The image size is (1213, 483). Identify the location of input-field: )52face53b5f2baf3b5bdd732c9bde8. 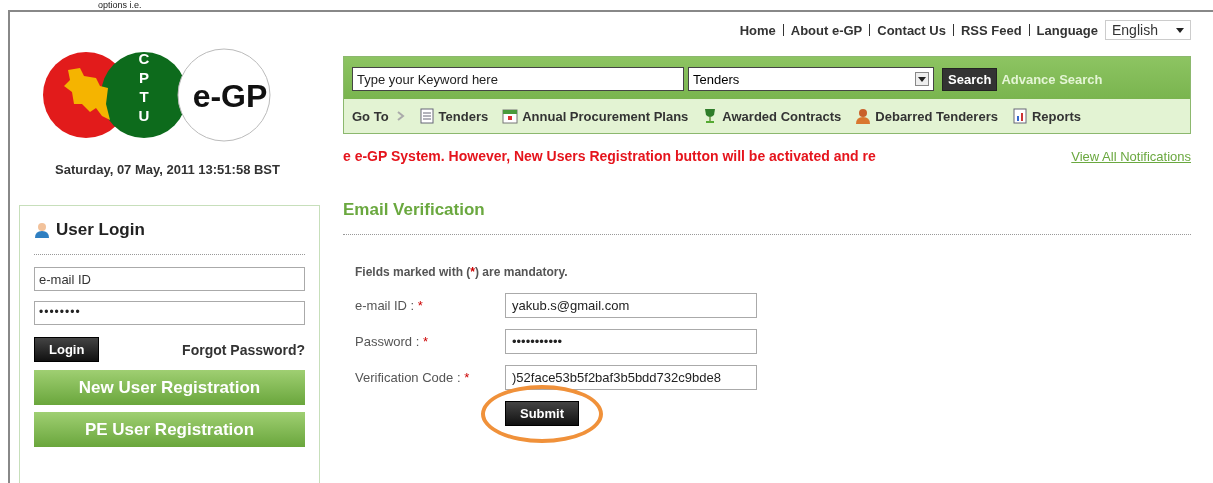
(631, 377).